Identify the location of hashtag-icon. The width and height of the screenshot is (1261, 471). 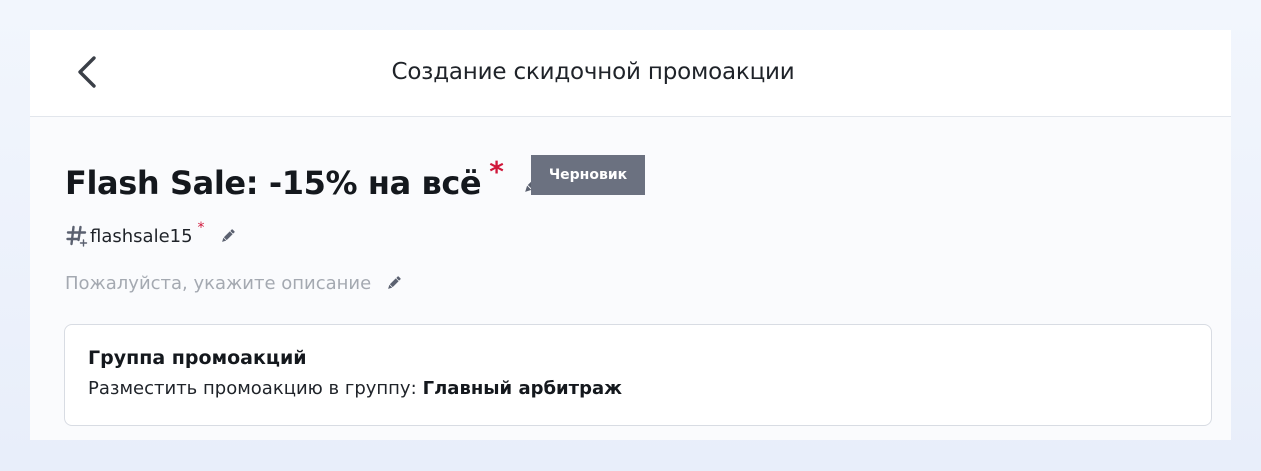
(77, 236).